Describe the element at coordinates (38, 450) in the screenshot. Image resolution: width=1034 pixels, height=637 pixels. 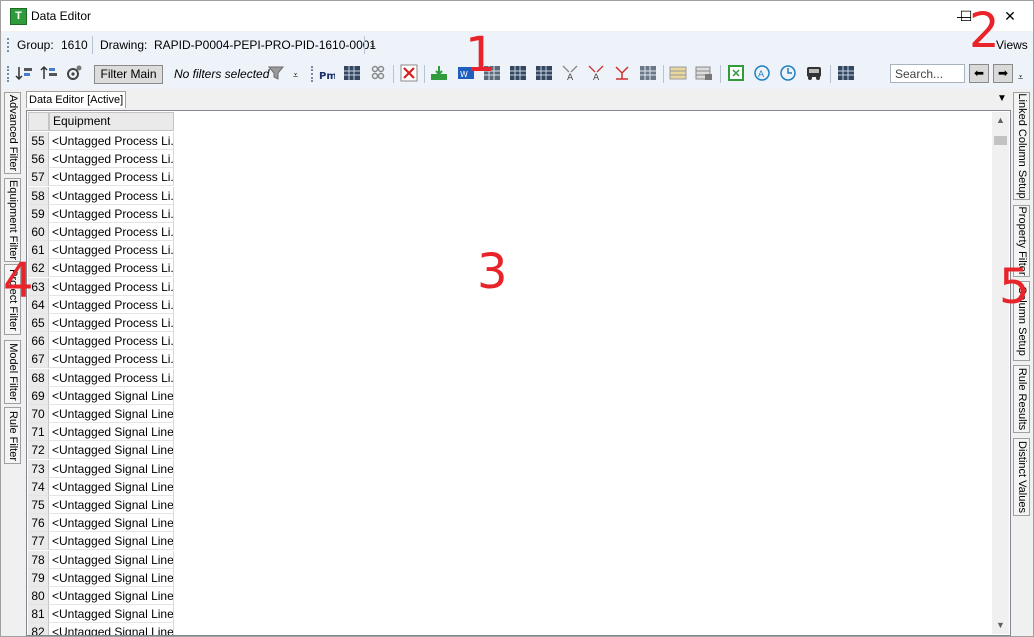
I see `row-number: 72` at that location.